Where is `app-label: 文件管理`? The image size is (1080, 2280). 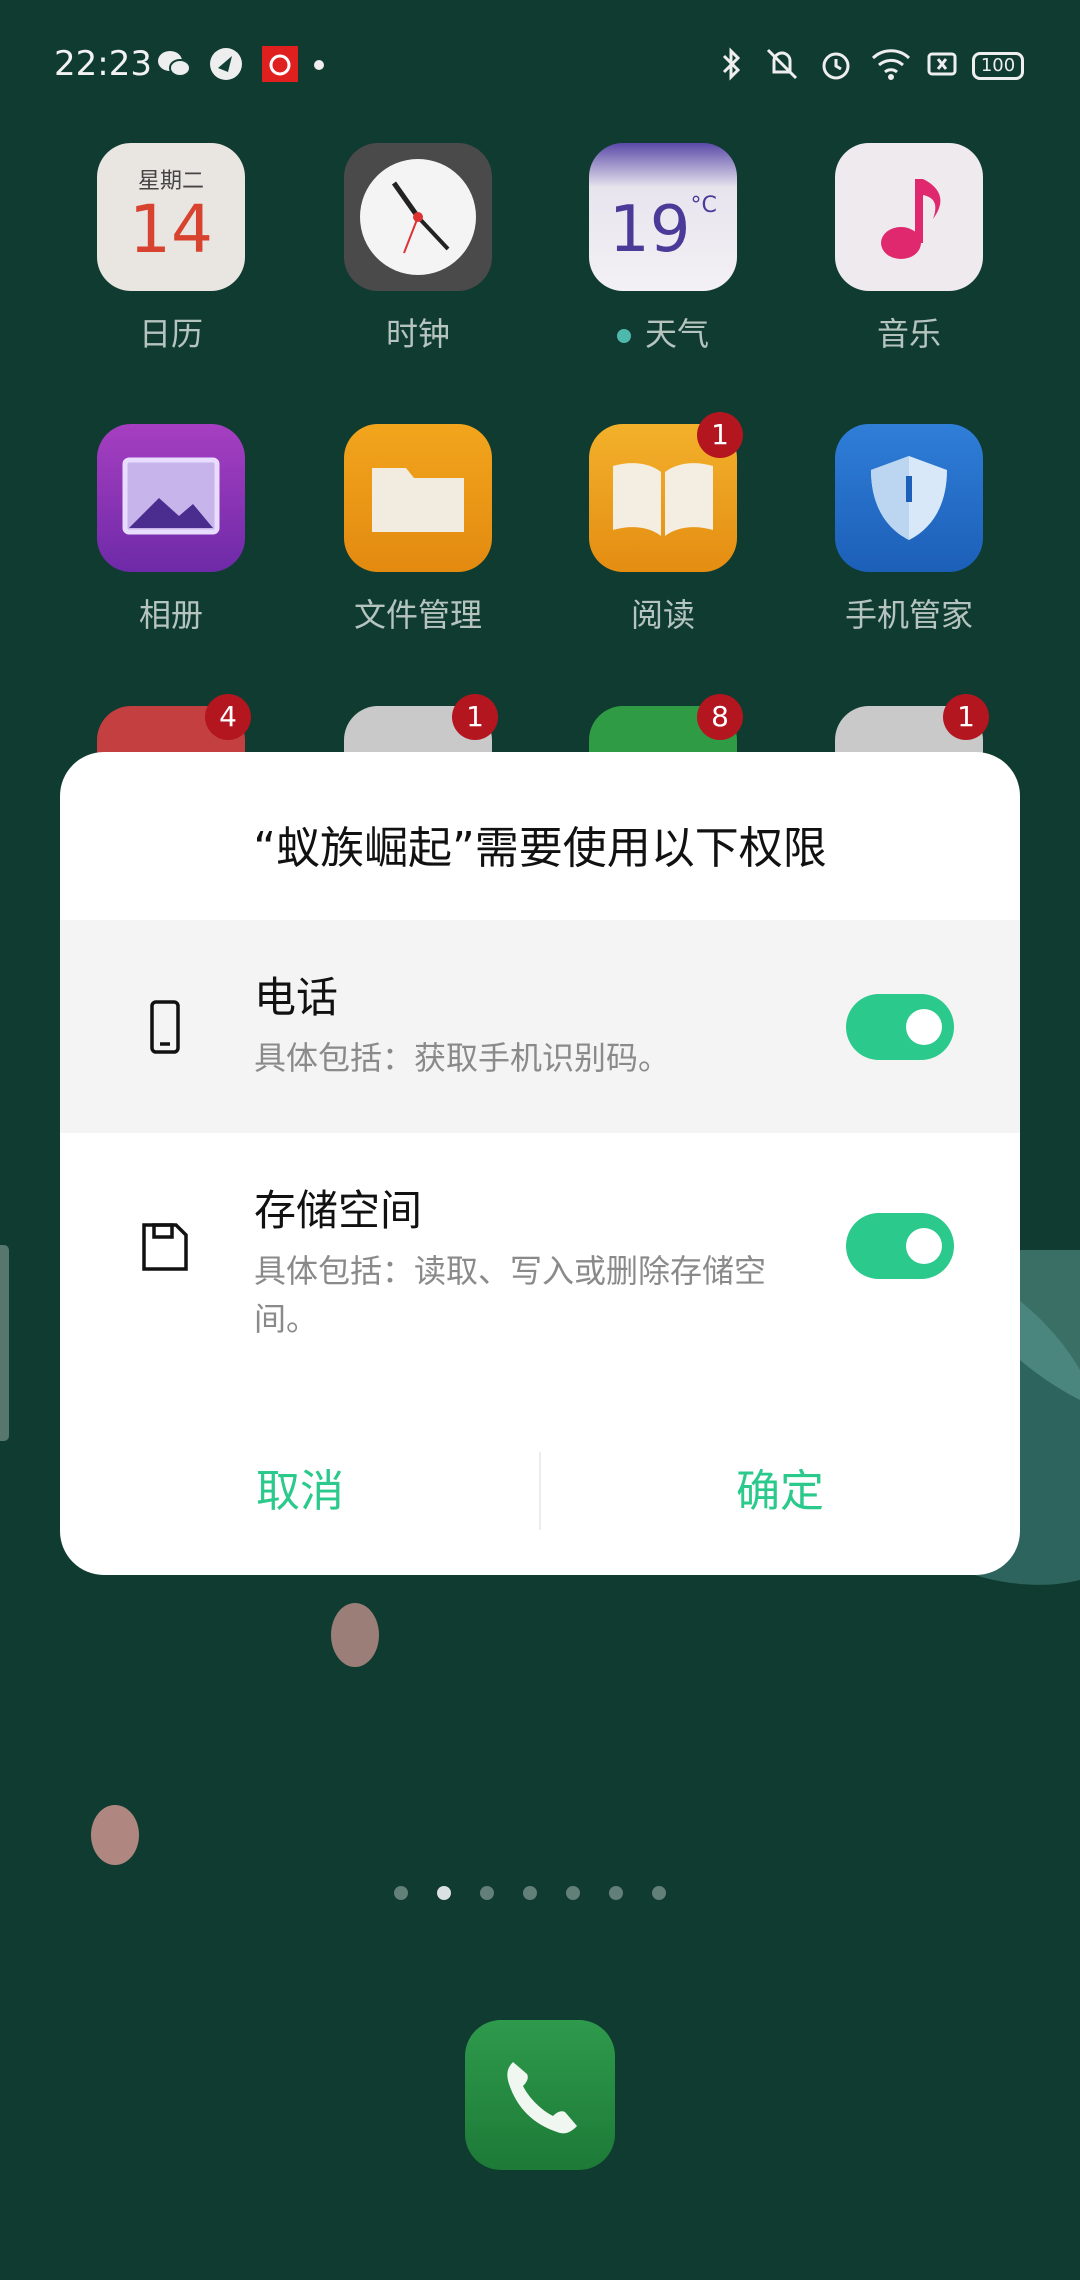 app-label: 文件管理 is located at coordinates (417, 615).